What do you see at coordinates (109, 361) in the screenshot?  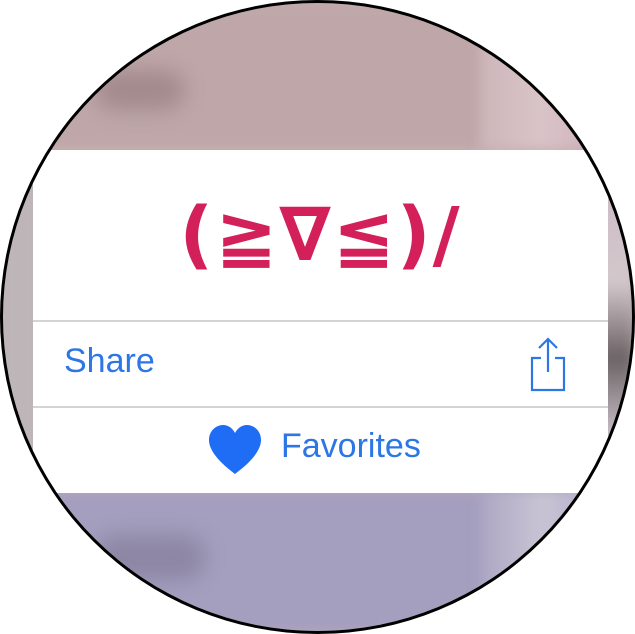 I see `share-label: Share` at bounding box center [109, 361].